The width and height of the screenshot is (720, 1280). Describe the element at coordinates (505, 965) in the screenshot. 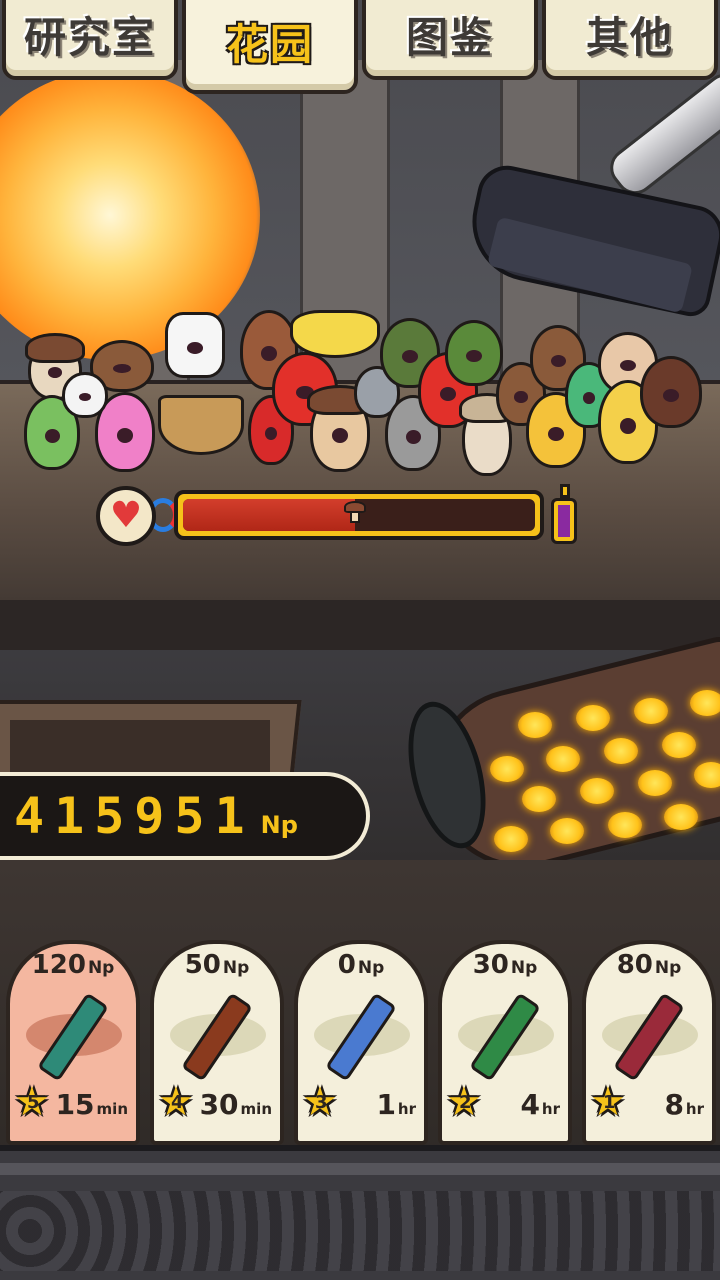

I see `card-price: 30 Np` at that location.